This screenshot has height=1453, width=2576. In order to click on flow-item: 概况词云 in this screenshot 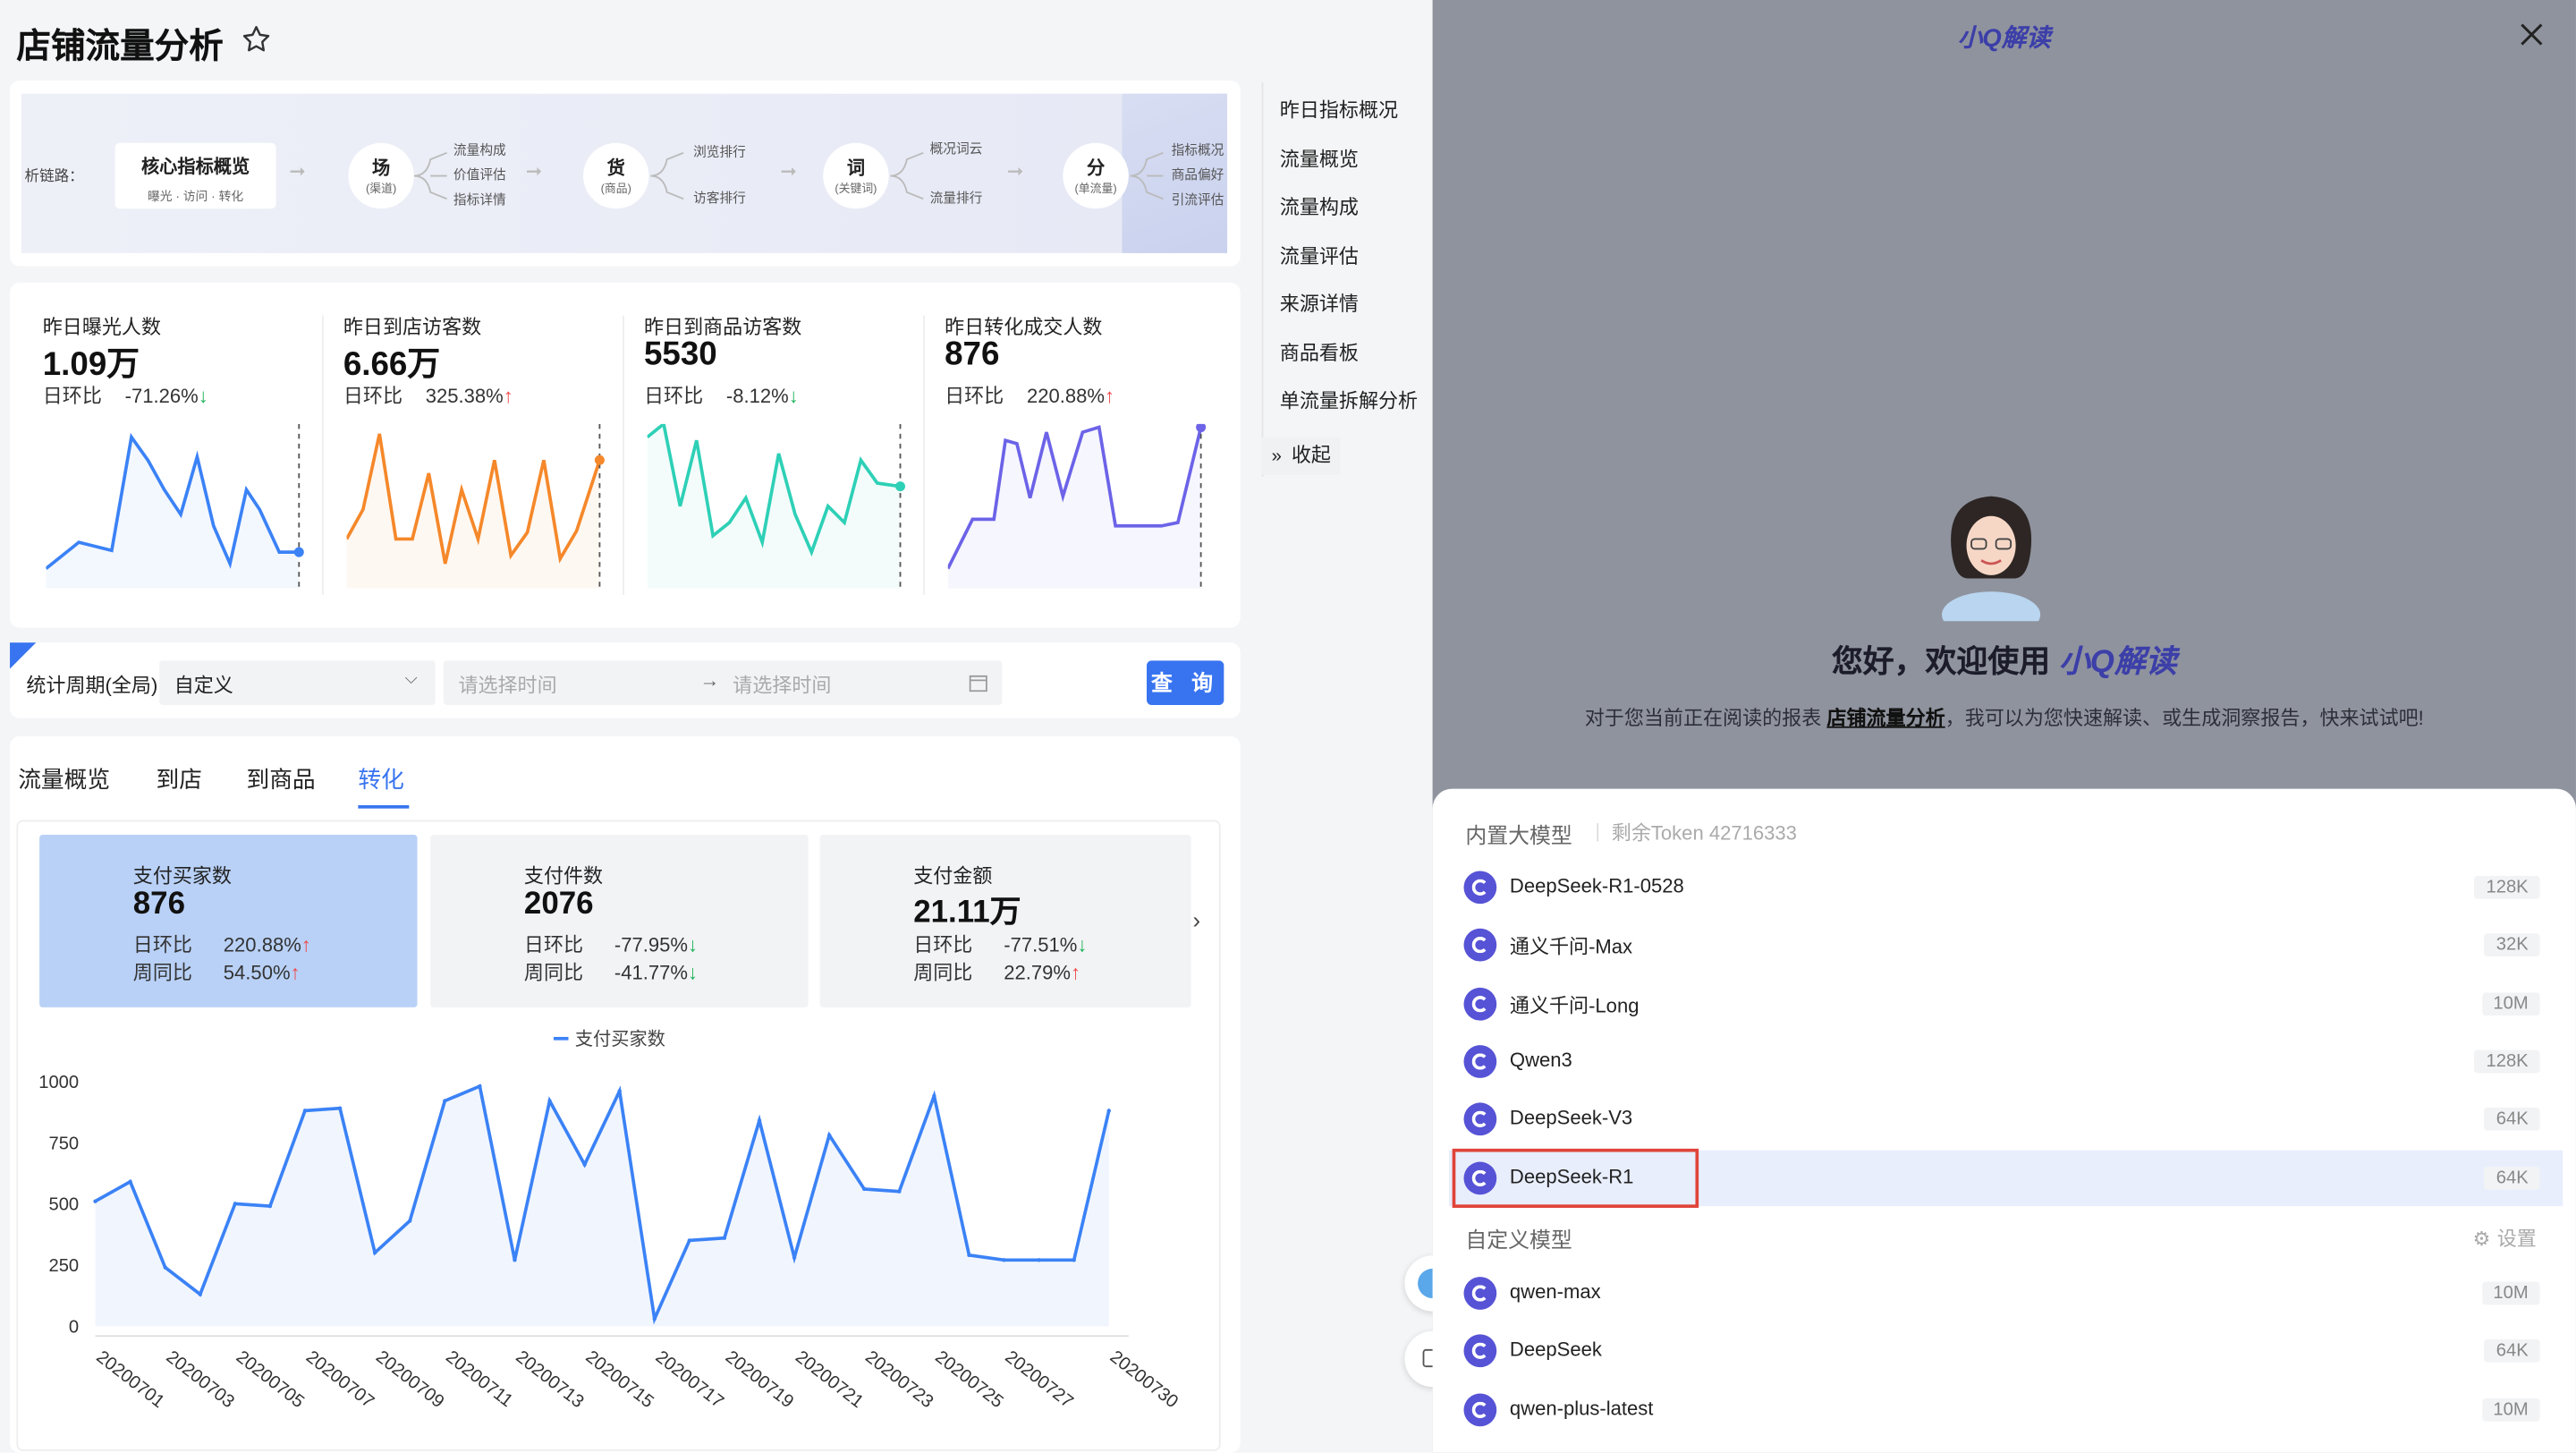, I will do `click(956, 148)`.